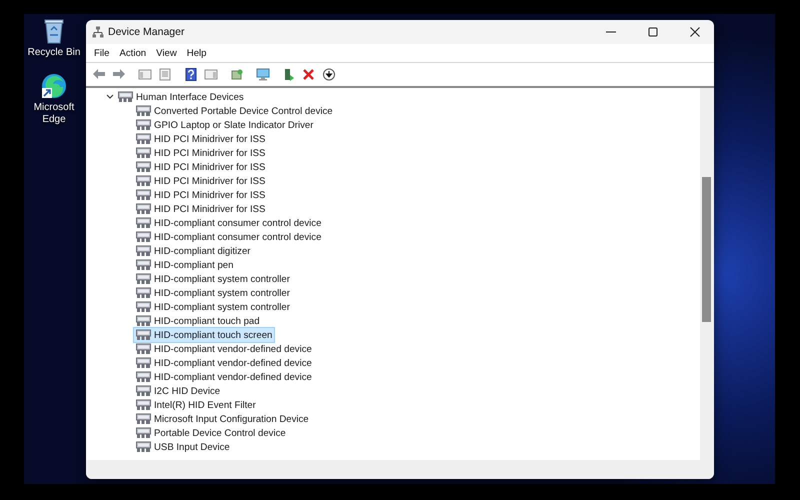 This screenshot has height=500, width=800. I want to click on device-item: HID-compliant touch pad, so click(198, 321).